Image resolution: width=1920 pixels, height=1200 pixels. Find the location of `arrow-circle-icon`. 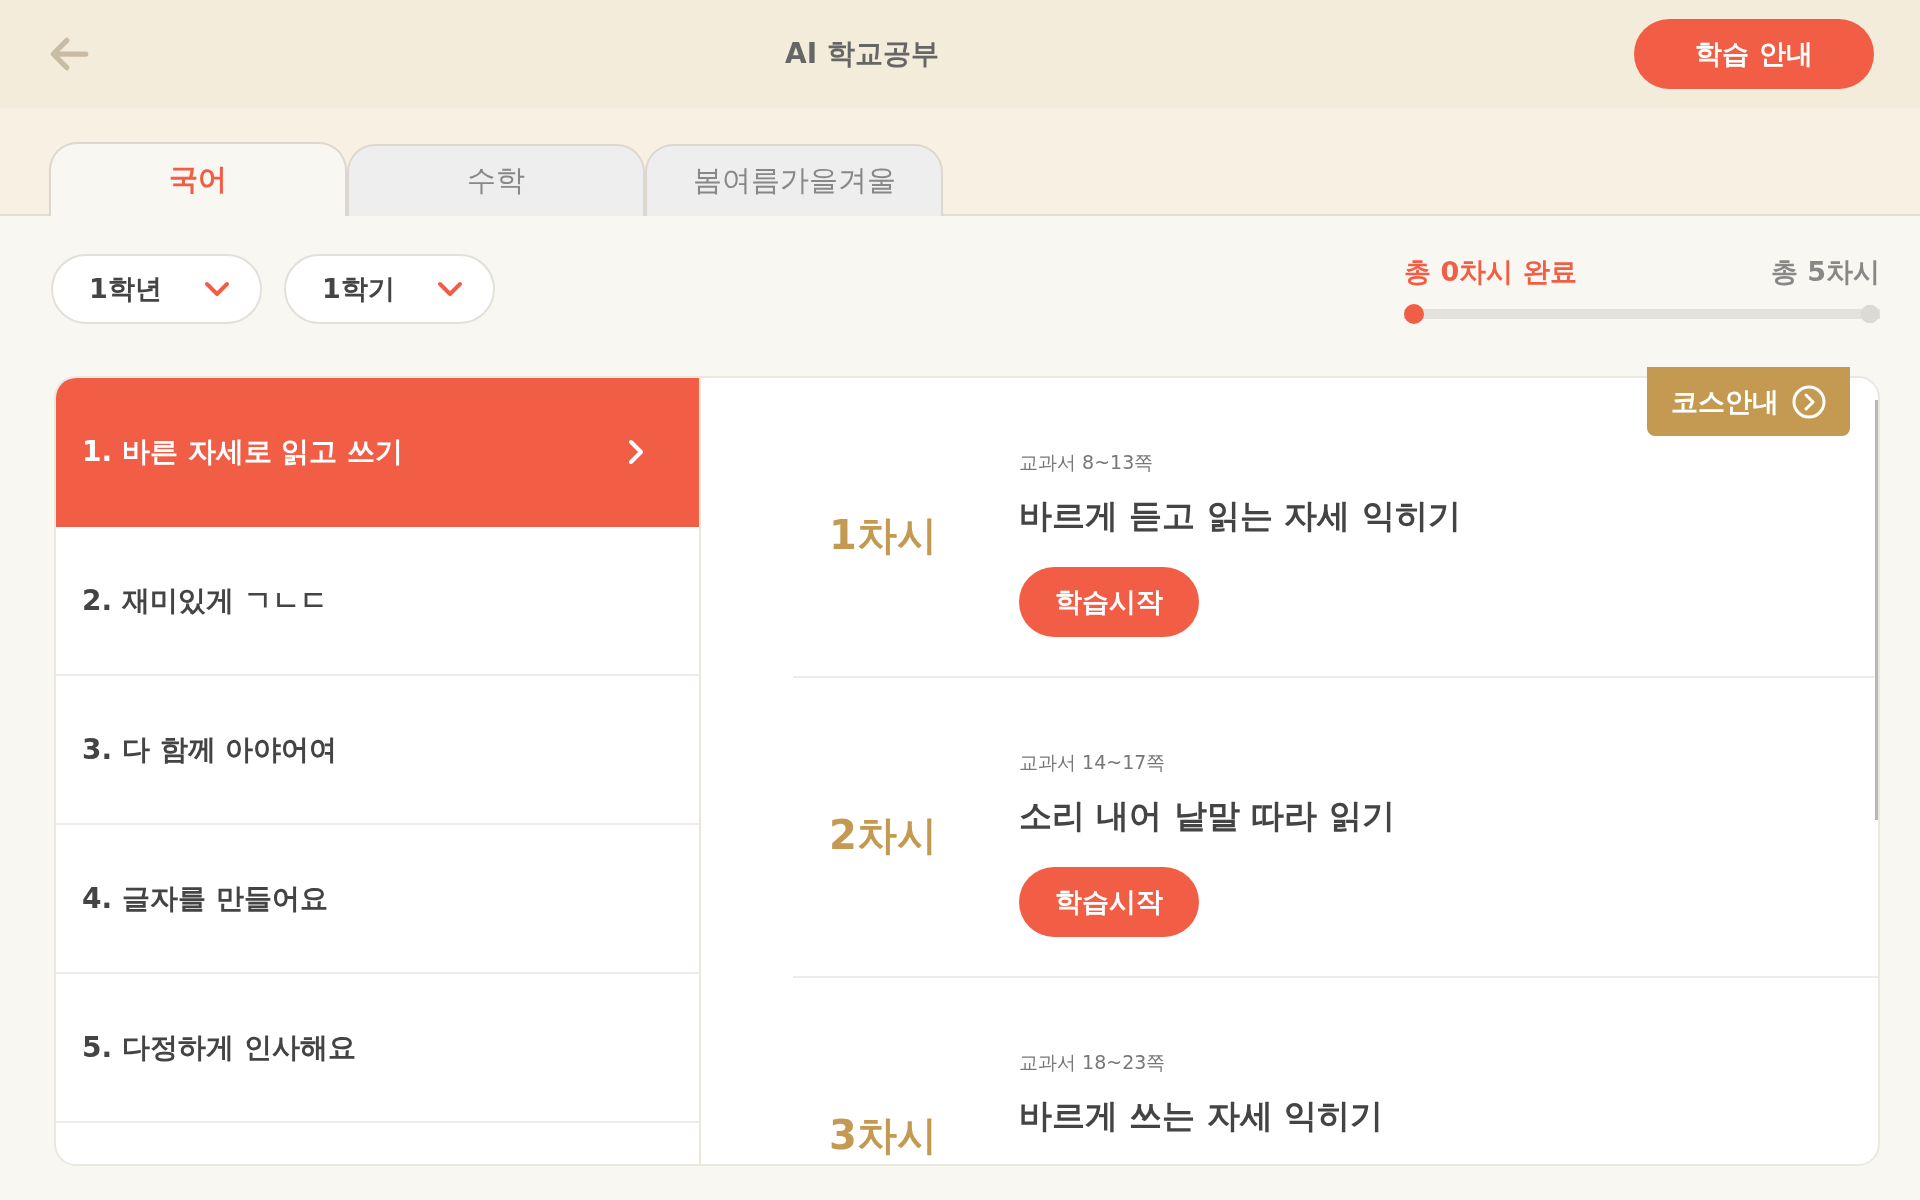

arrow-circle-icon is located at coordinates (1808, 401).